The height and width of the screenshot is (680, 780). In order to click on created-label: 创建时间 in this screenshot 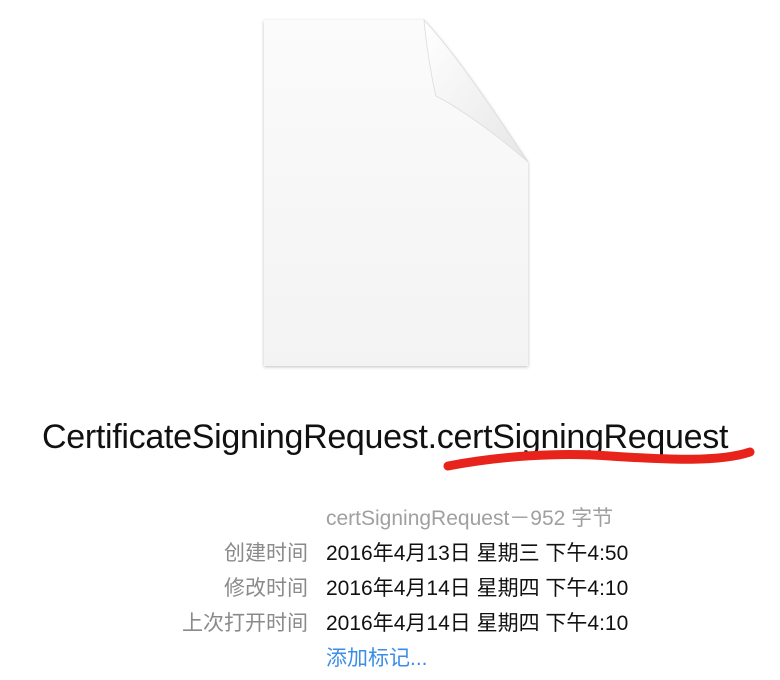, I will do `click(266, 553)`.